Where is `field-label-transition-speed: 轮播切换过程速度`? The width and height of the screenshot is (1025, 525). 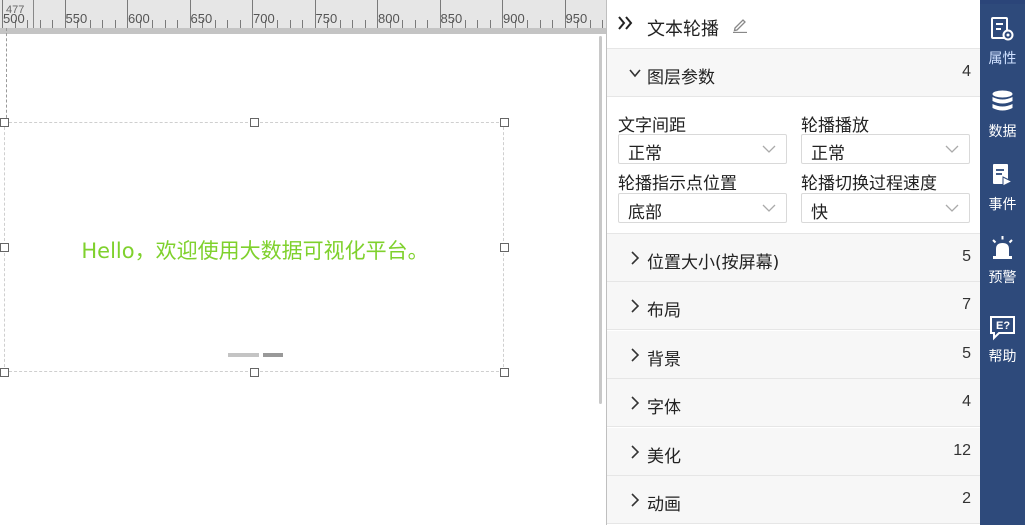
field-label-transition-speed: 轮播切换过程速度 is located at coordinates (869, 184).